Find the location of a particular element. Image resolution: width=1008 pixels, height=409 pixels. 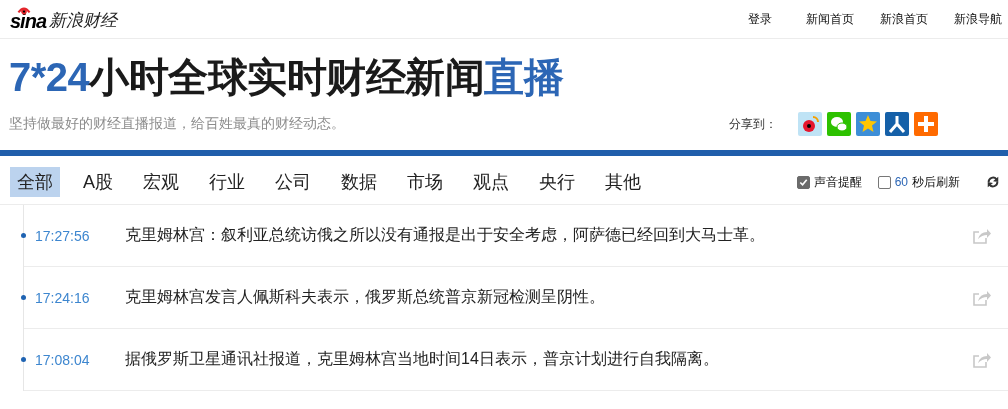

category-tab: 数据 is located at coordinates (359, 182).